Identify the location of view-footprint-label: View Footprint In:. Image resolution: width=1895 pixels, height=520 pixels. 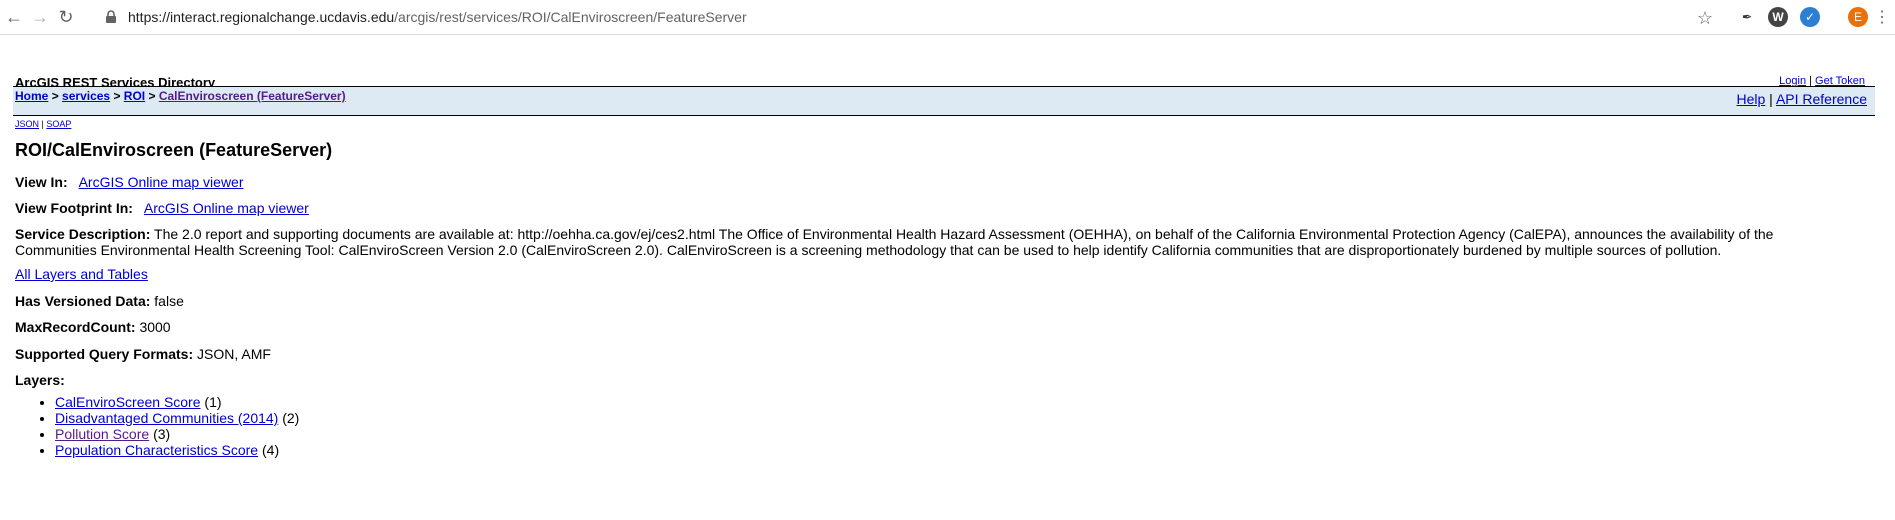
(74, 208).